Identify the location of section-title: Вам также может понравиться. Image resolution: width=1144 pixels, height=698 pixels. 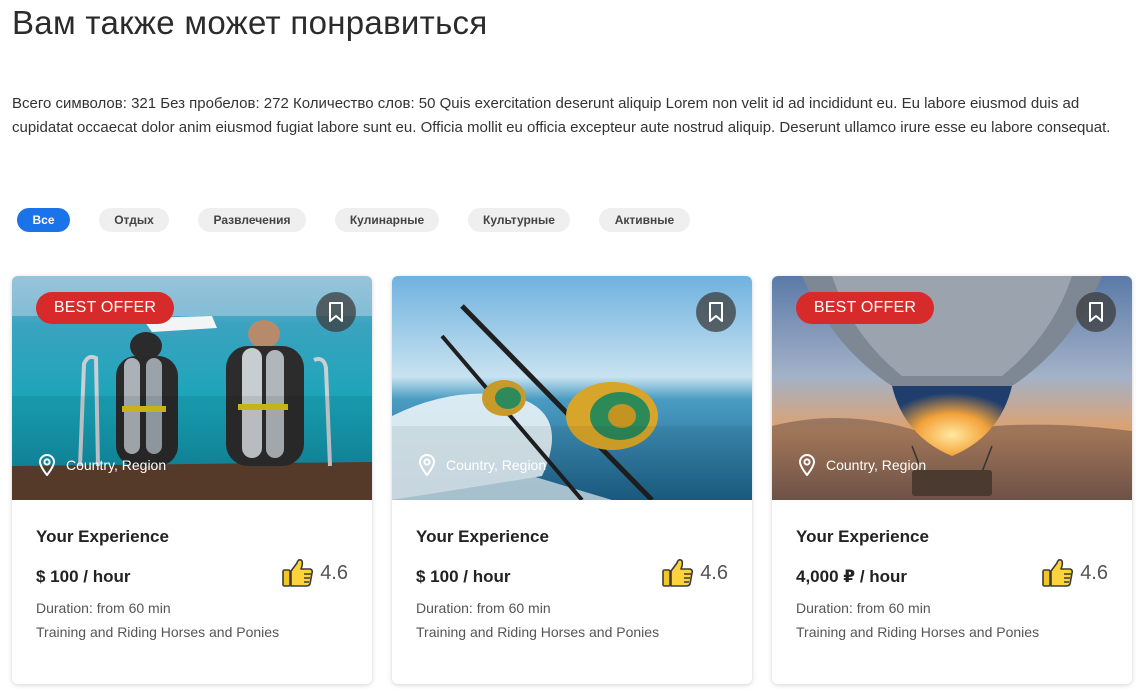
(250, 22).